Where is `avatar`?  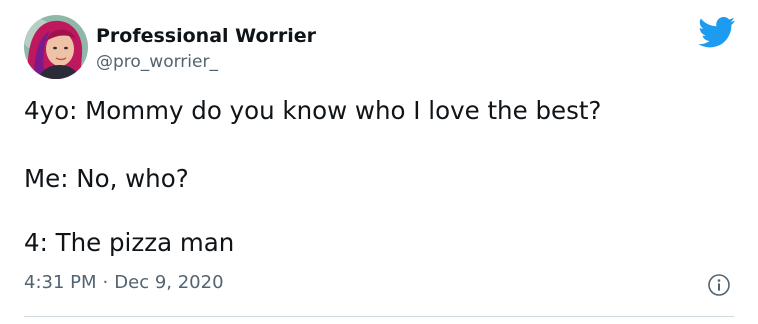 avatar is located at coordinates (56, 47).